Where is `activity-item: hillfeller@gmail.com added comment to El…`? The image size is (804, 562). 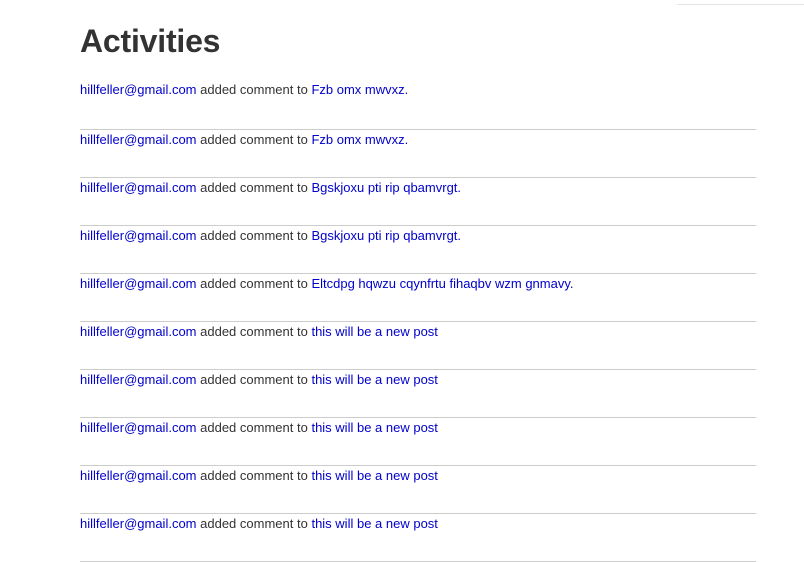 activity-item: hillfeller@gmail.com added comment to El… is located at coordinates (418, 298).